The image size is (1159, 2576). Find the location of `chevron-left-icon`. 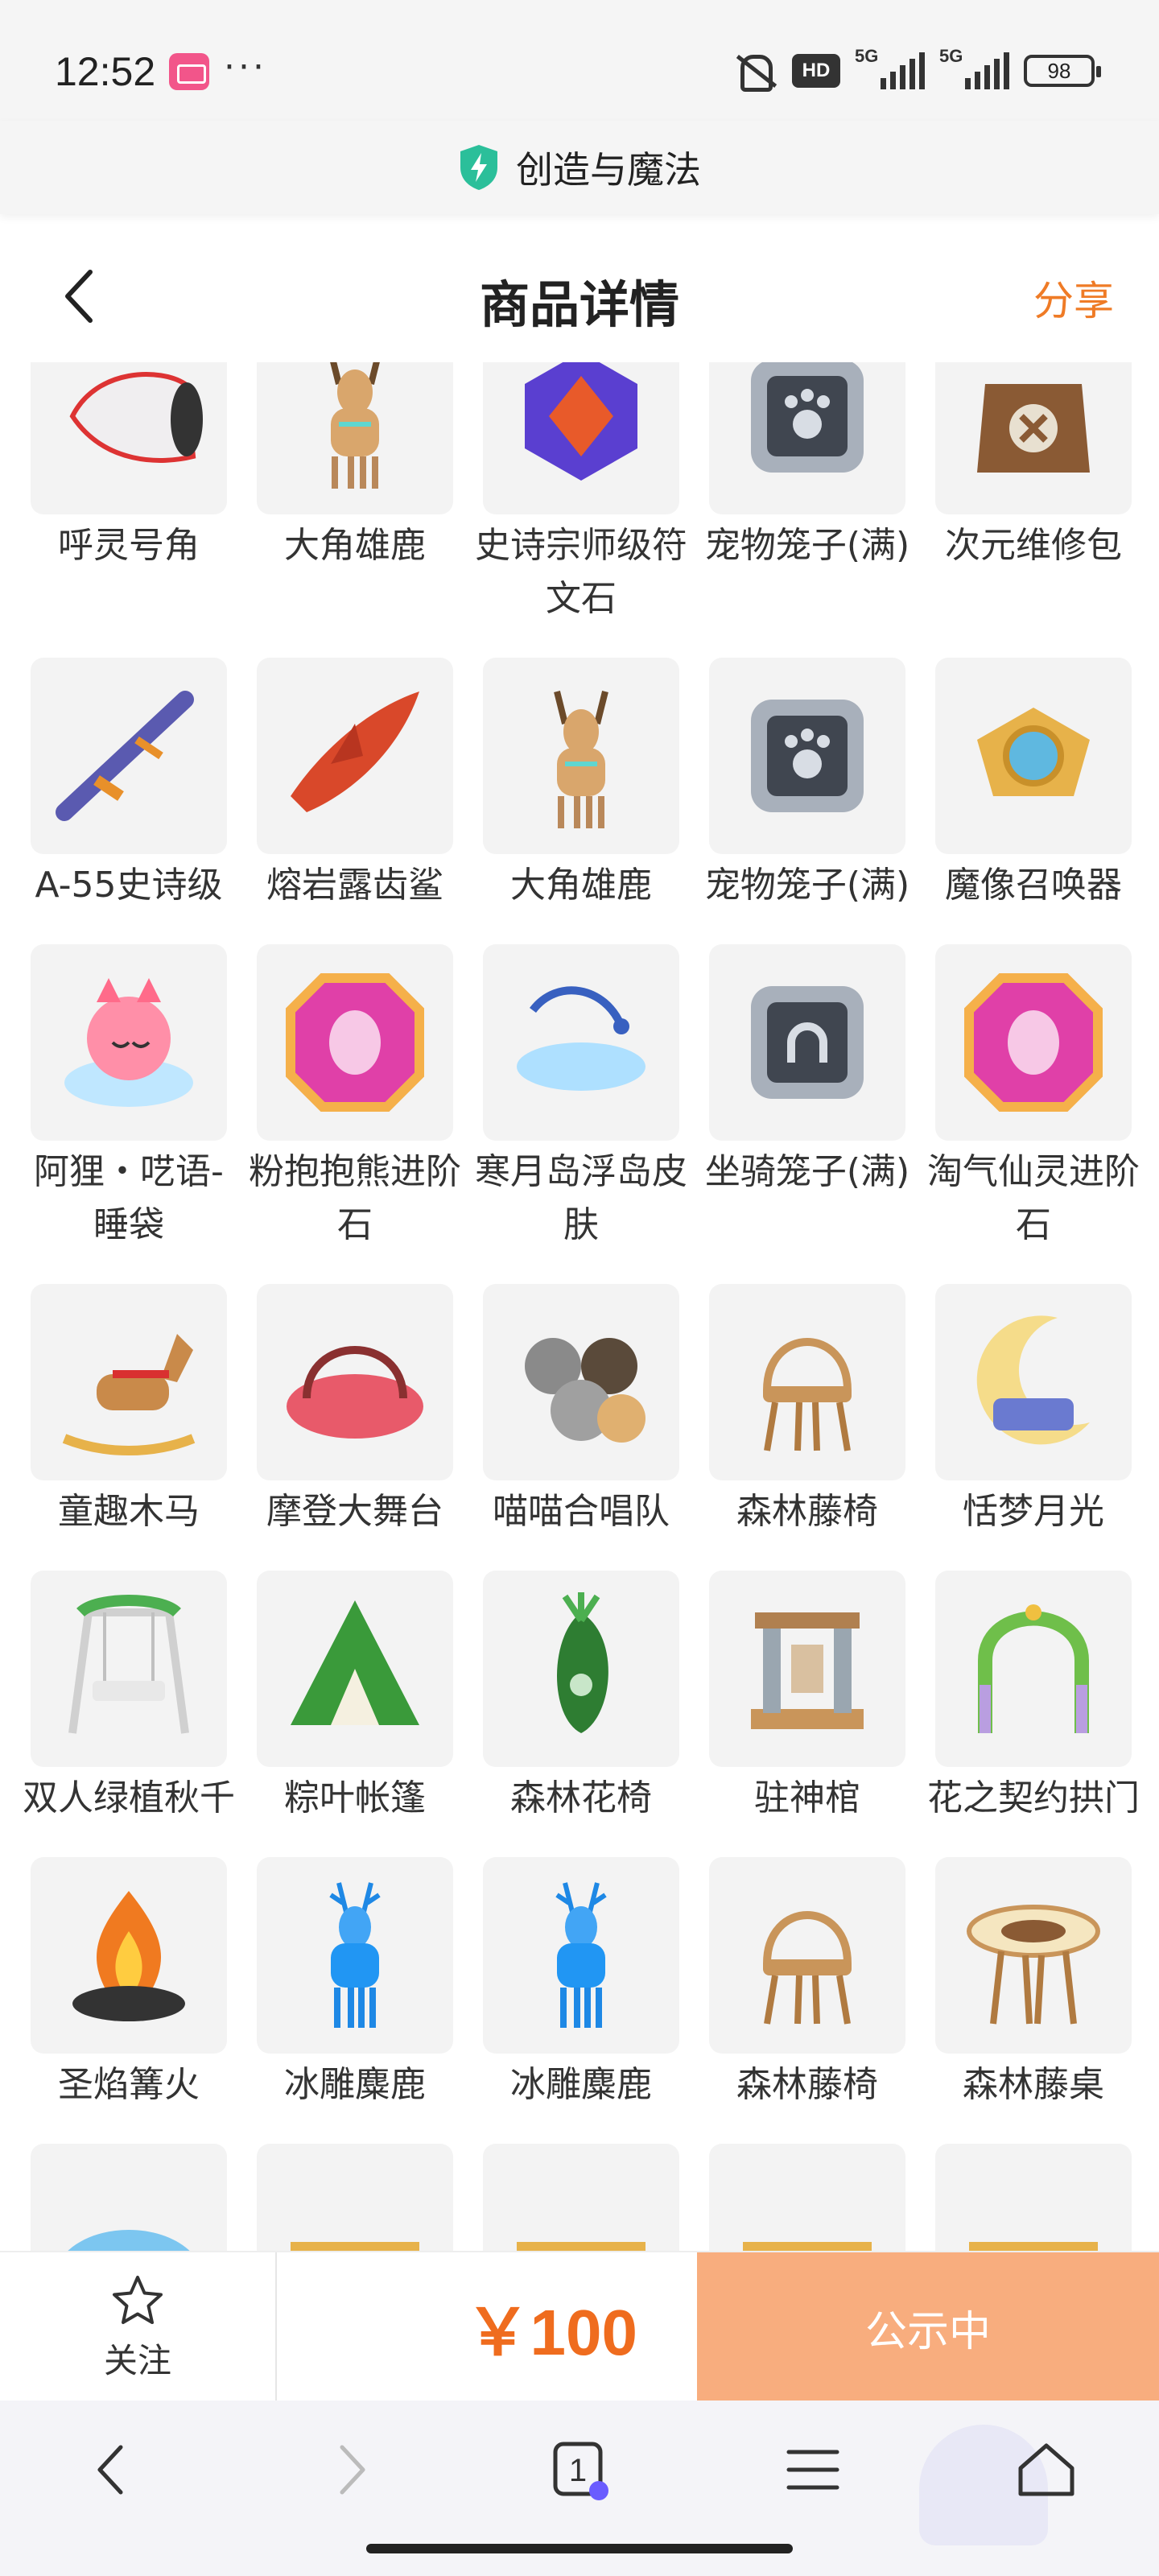

chevron-left-icon is located at coordinates (110, 2470).